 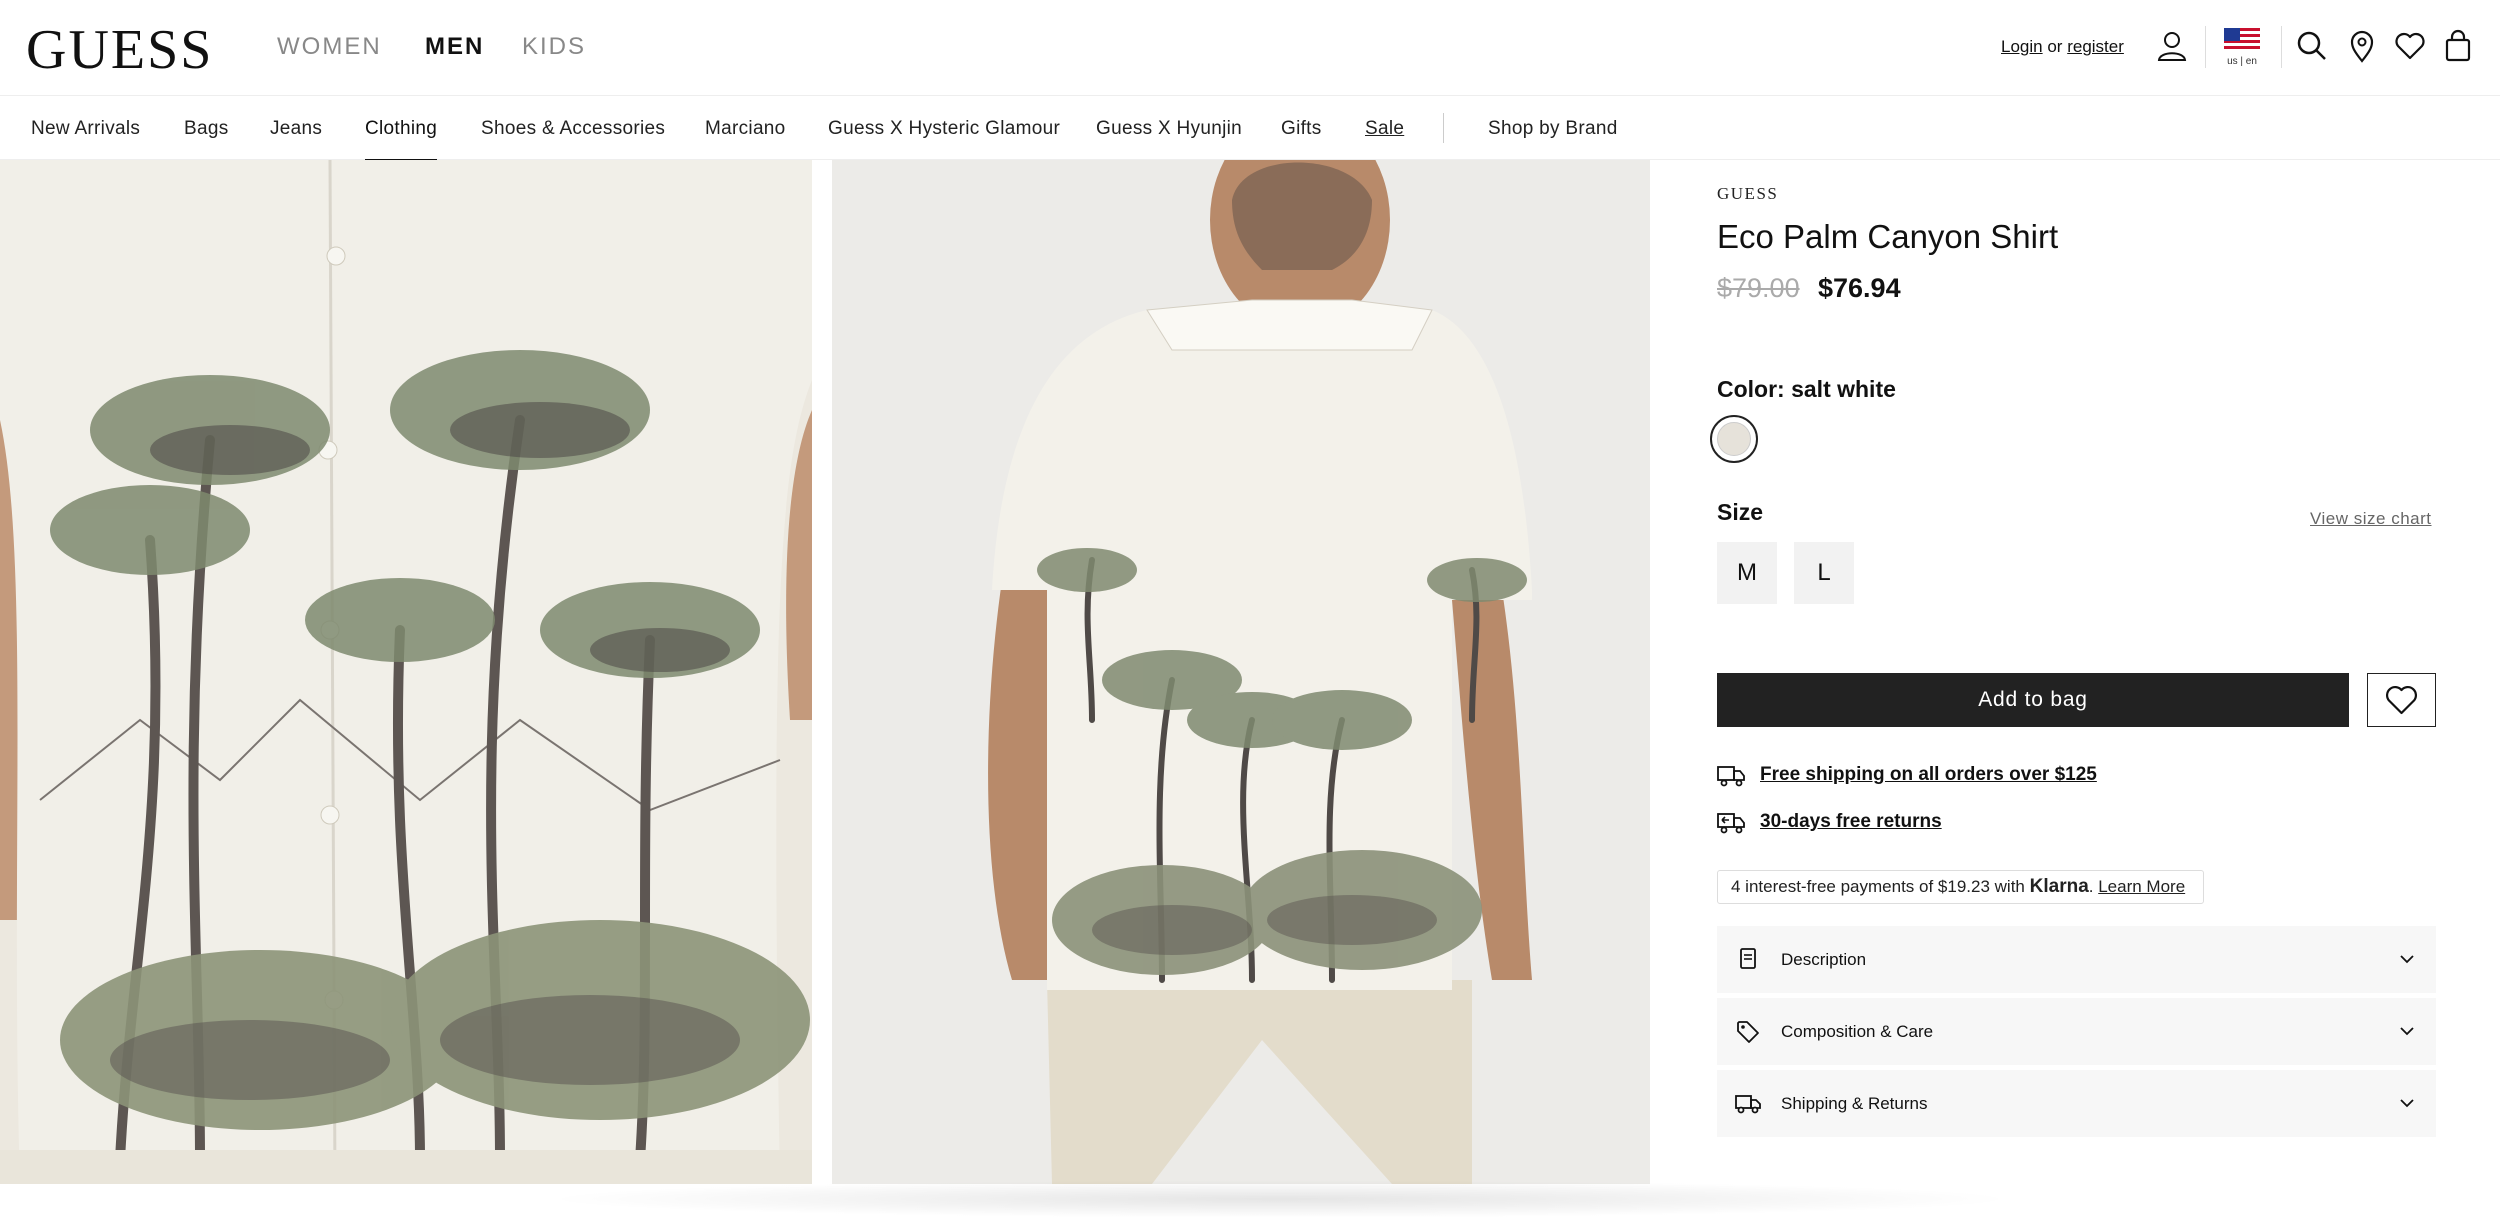 I want to click on nav-hyunjin: Guess X Hyunjin, so click(x=1169, y=129).